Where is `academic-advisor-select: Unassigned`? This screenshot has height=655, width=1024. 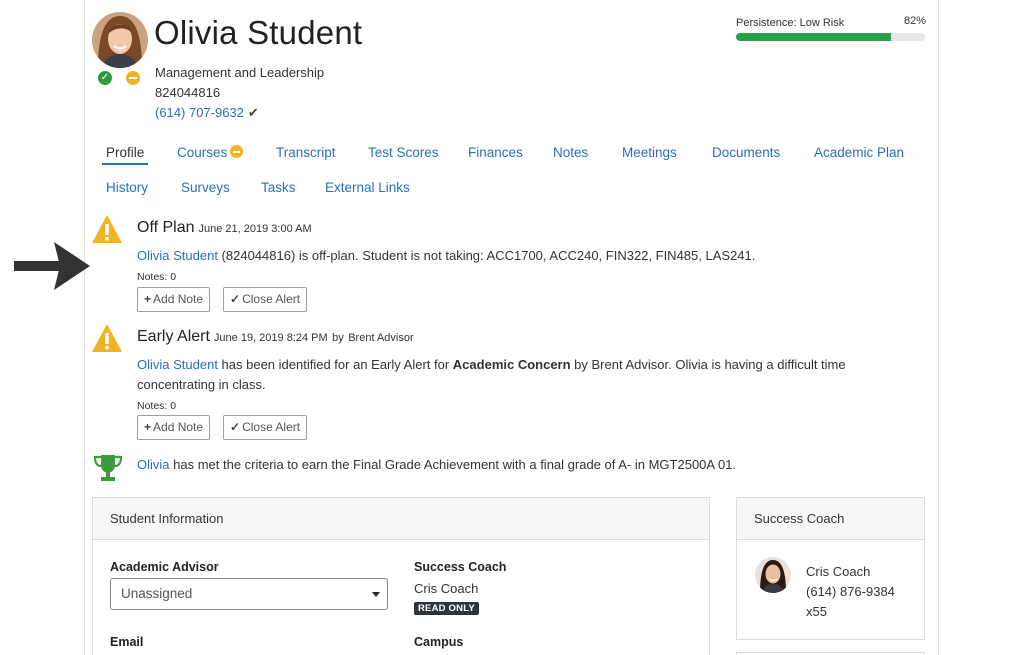 academic-advisor-select: Unassigned is located at coordinates (249, 594).